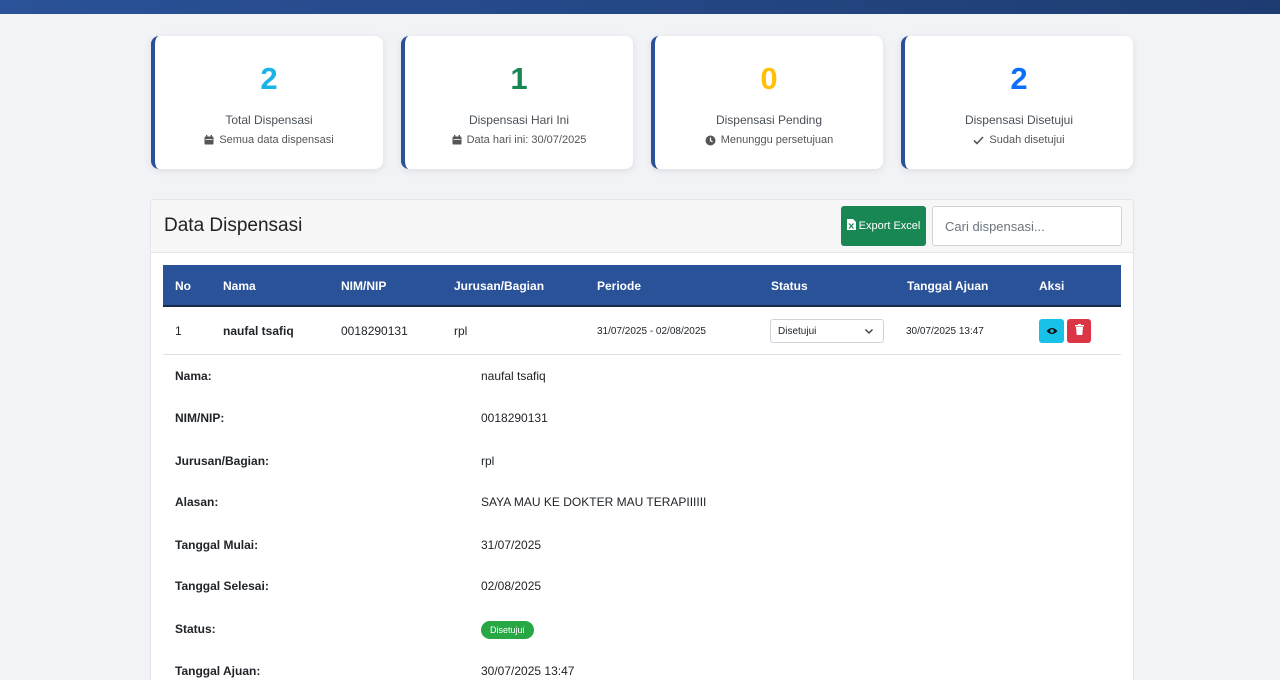  I want to click on file-excel-icon, so click(851, 226).